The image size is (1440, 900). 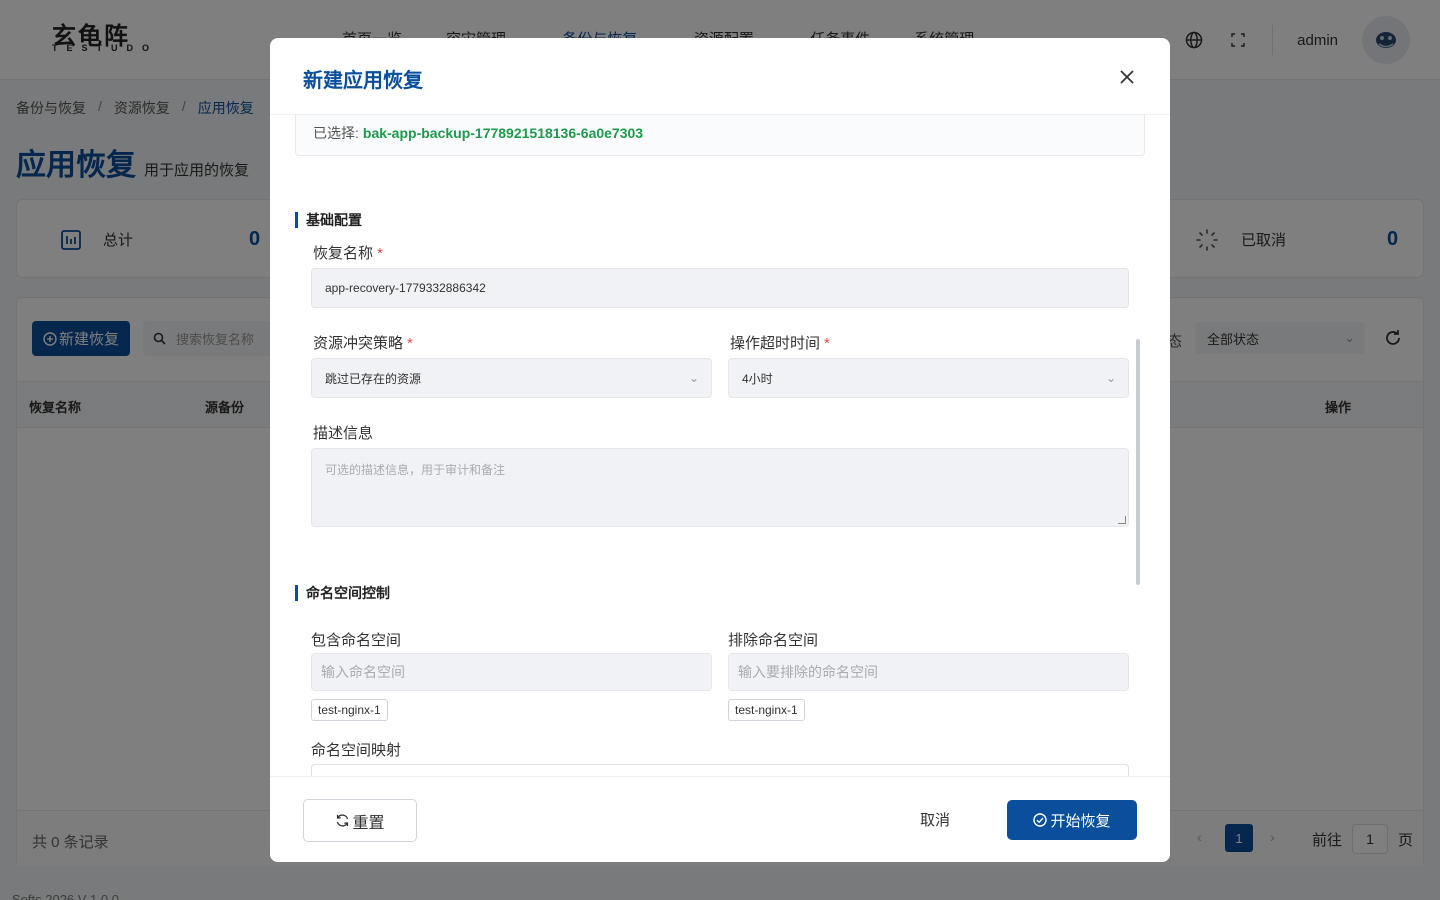 I want to click on check-circle-icon, so click(x=1040, y=820).